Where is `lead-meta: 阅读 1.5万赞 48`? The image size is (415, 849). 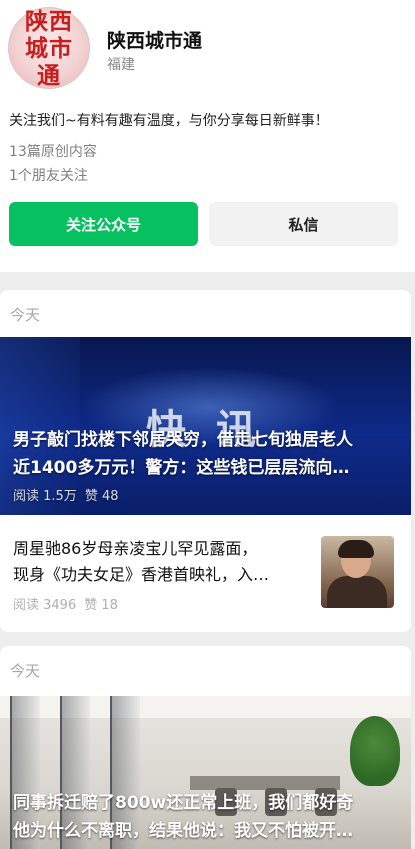
lead-meta: 阅读 1.5万赞 48 is located at coordinates (70, 494).